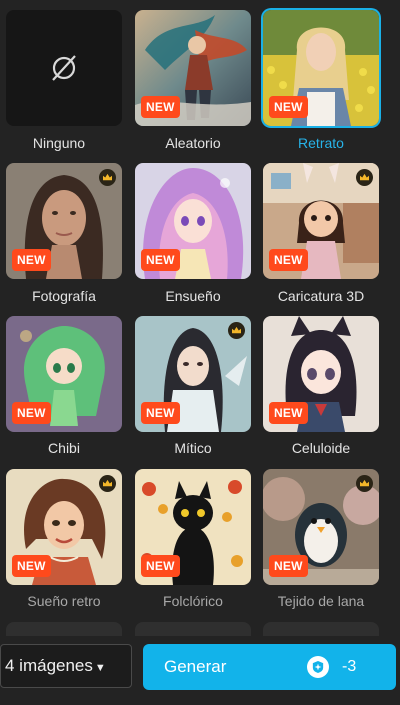  I want to click on style-tile-tejido-de-lana: NEW, so click(321, 527).